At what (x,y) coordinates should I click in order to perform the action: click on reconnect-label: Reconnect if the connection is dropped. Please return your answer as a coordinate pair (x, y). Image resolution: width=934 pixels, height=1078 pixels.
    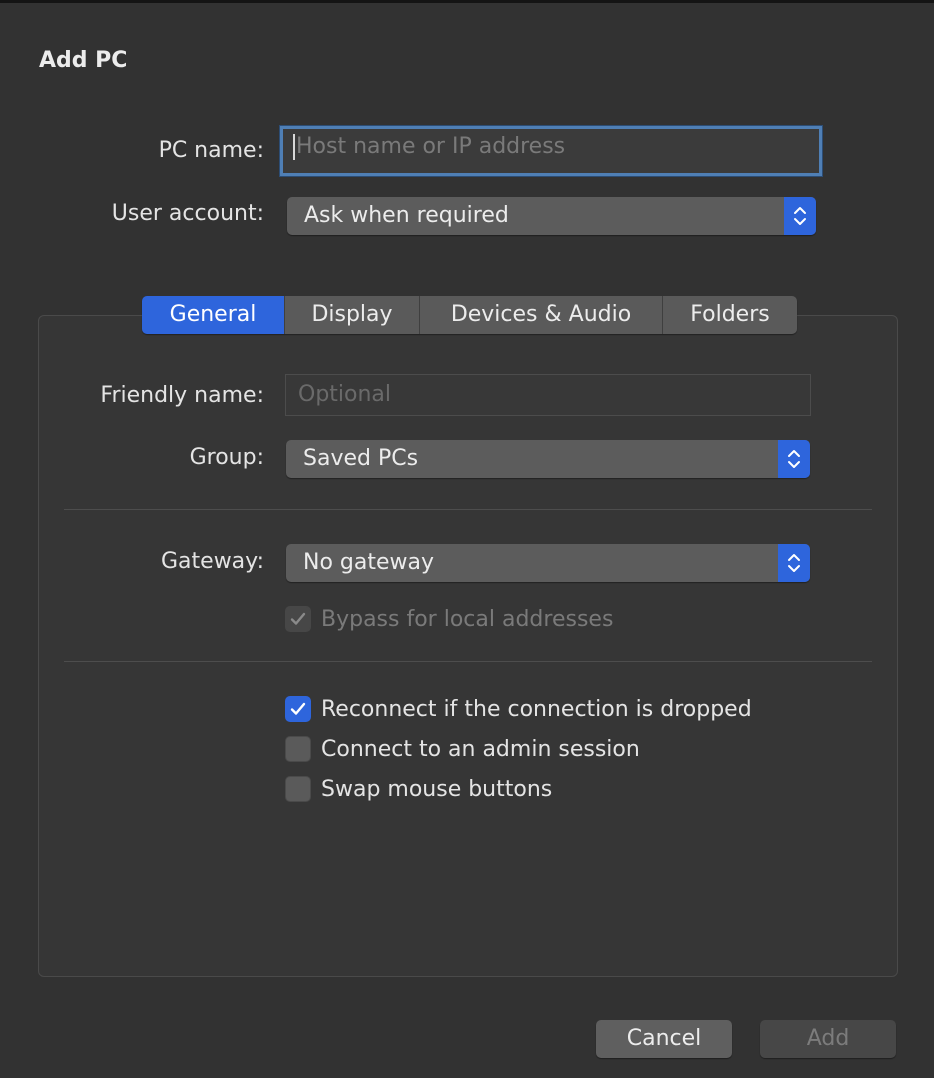
    Looking at the image, I should click on (536, 709).